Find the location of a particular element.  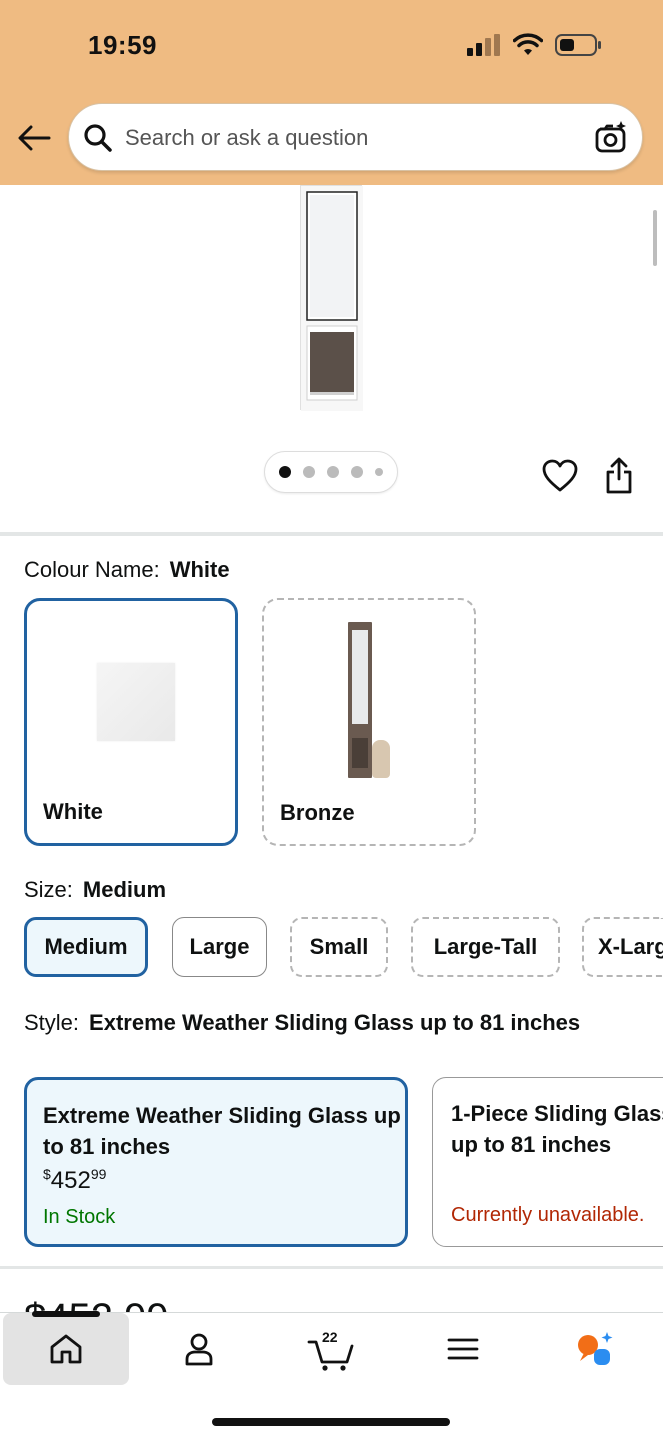

tab-rufus is located at coordinates (595, 1349).